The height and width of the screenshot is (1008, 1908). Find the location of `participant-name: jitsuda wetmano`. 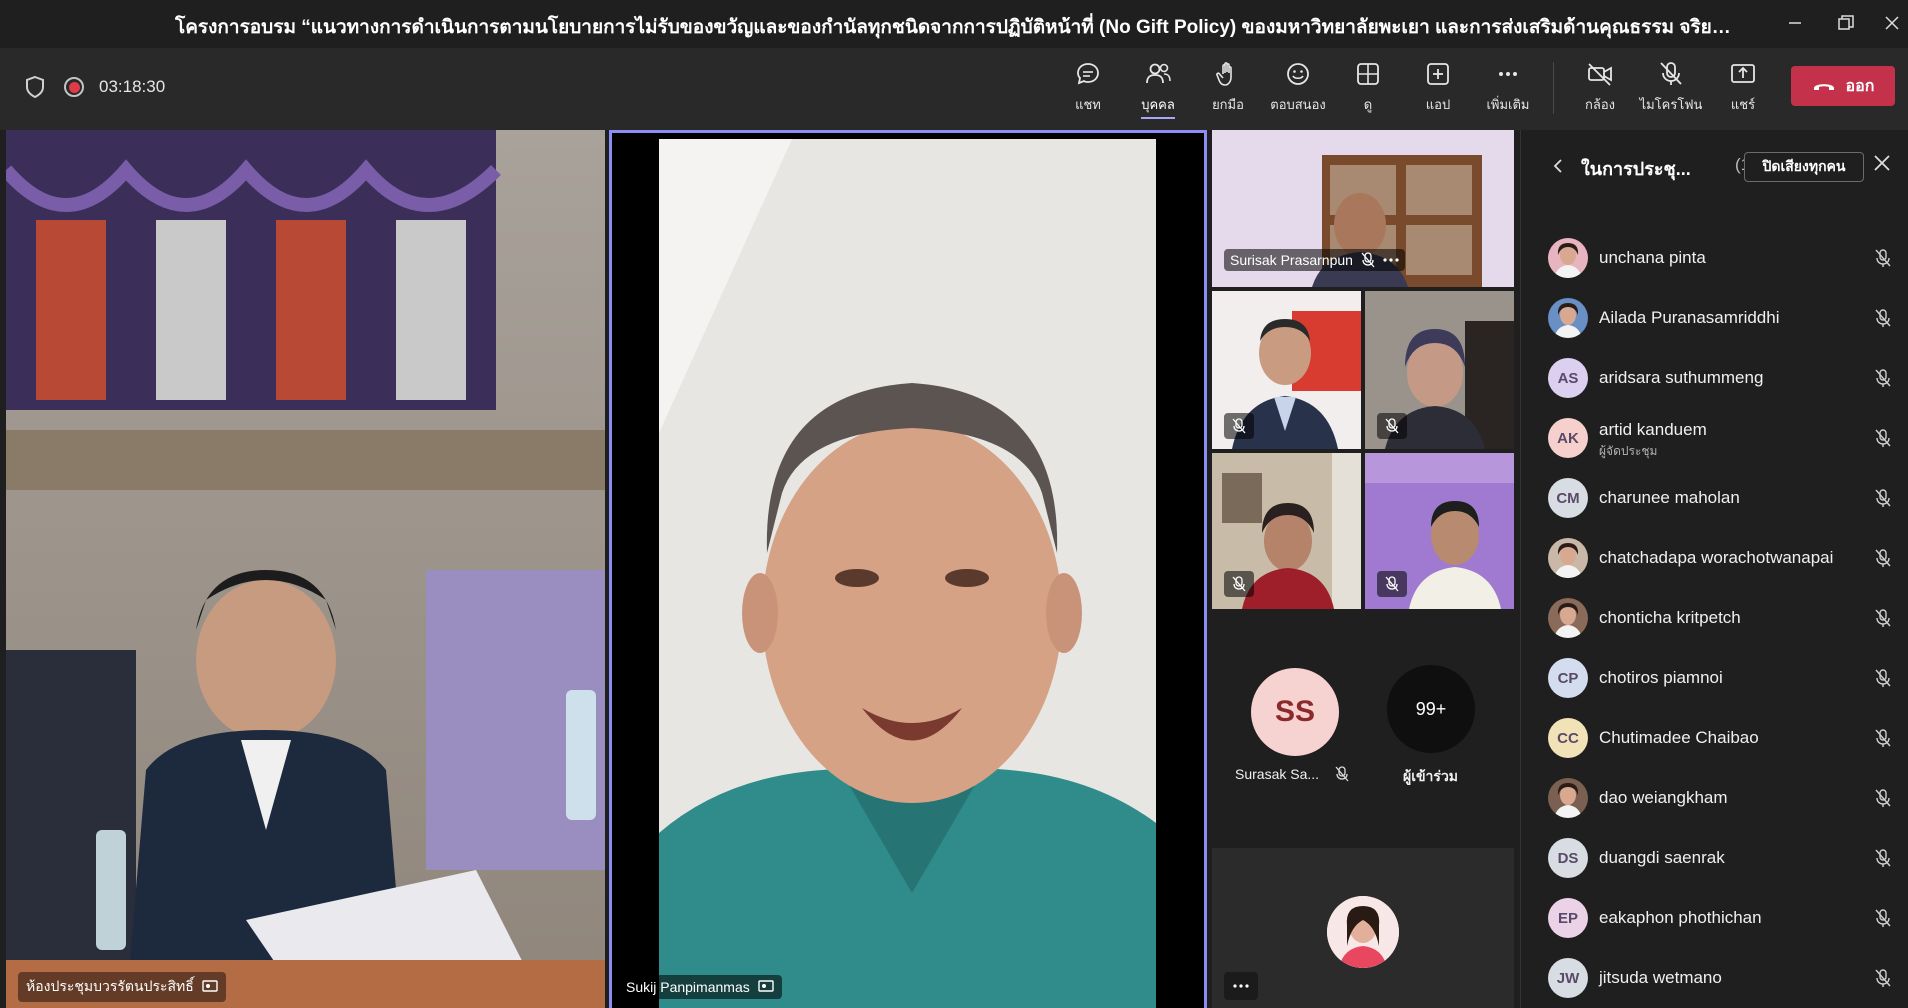

participant-name: jitsuda wetmano is located at coordinates (1660, 977).